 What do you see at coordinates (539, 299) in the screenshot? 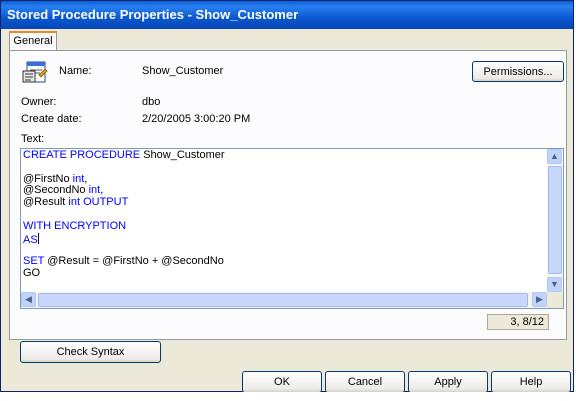
I see `scroll-right-icon: ▶` at bounding box center [539, 299].